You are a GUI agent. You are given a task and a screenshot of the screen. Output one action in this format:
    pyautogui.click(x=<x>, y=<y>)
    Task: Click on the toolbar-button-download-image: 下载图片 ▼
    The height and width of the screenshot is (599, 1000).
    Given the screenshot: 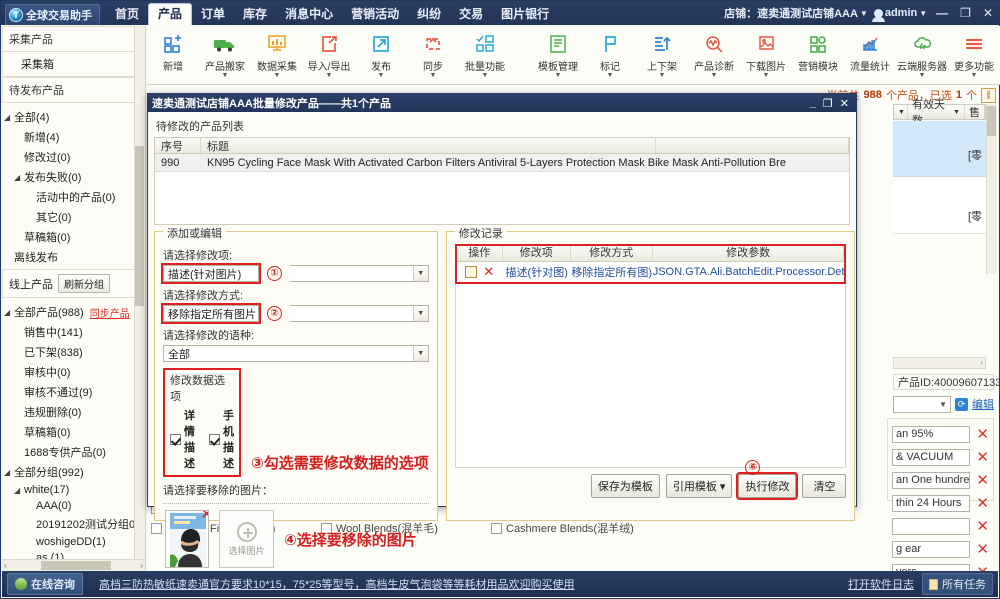 What is the action you would take?
    pyautogui.click(x=766, y=54)
    